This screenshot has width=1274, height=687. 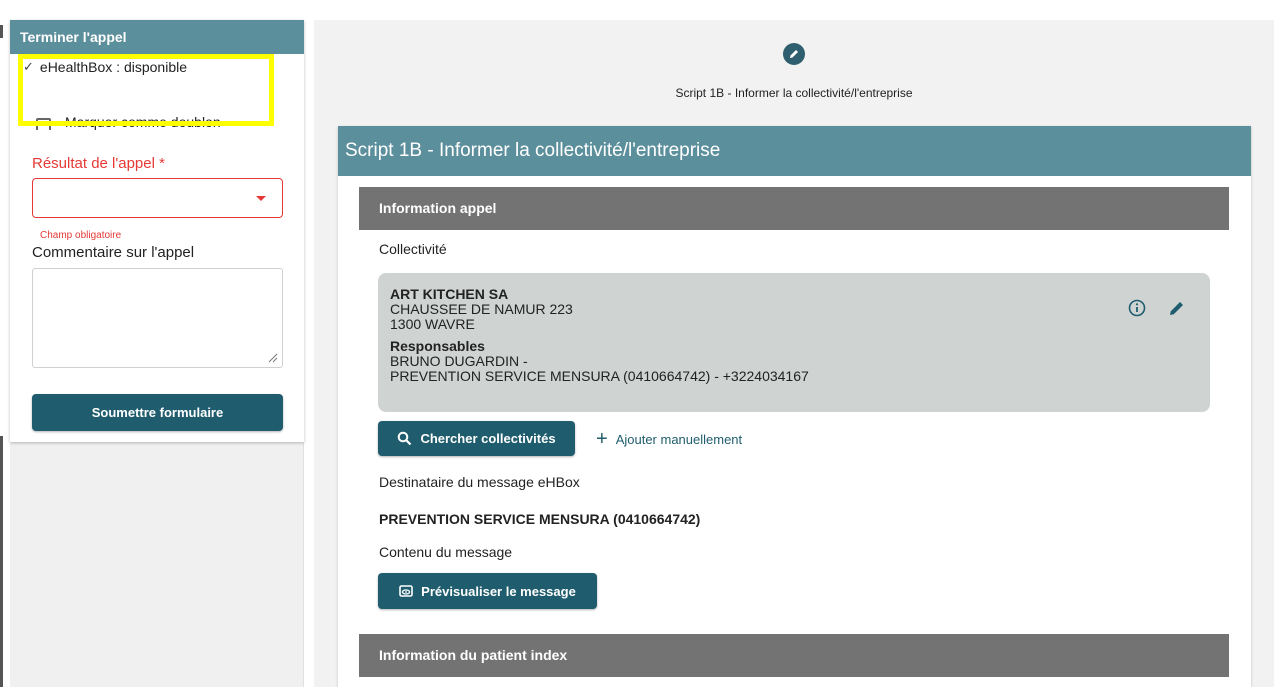 I want to click on pencil-icon, so click(x=794, y=54).